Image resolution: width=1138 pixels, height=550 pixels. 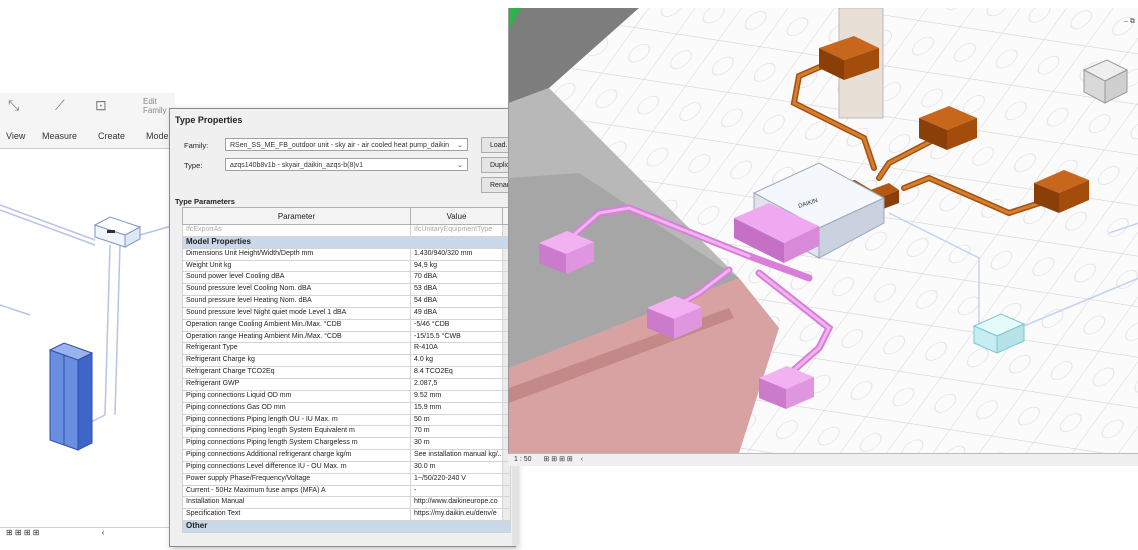 I want to click on table-row: Piping connections Liquid OD mm 9.52 mm, so click(x=346, y=396).